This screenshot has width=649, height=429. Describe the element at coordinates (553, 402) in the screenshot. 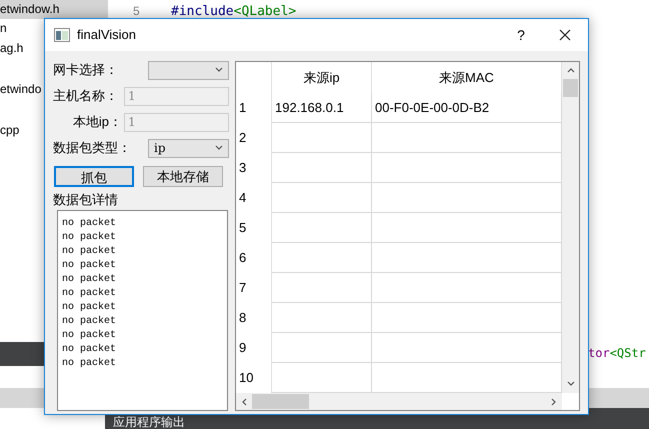

I see `chevron-right-icon` at that location.